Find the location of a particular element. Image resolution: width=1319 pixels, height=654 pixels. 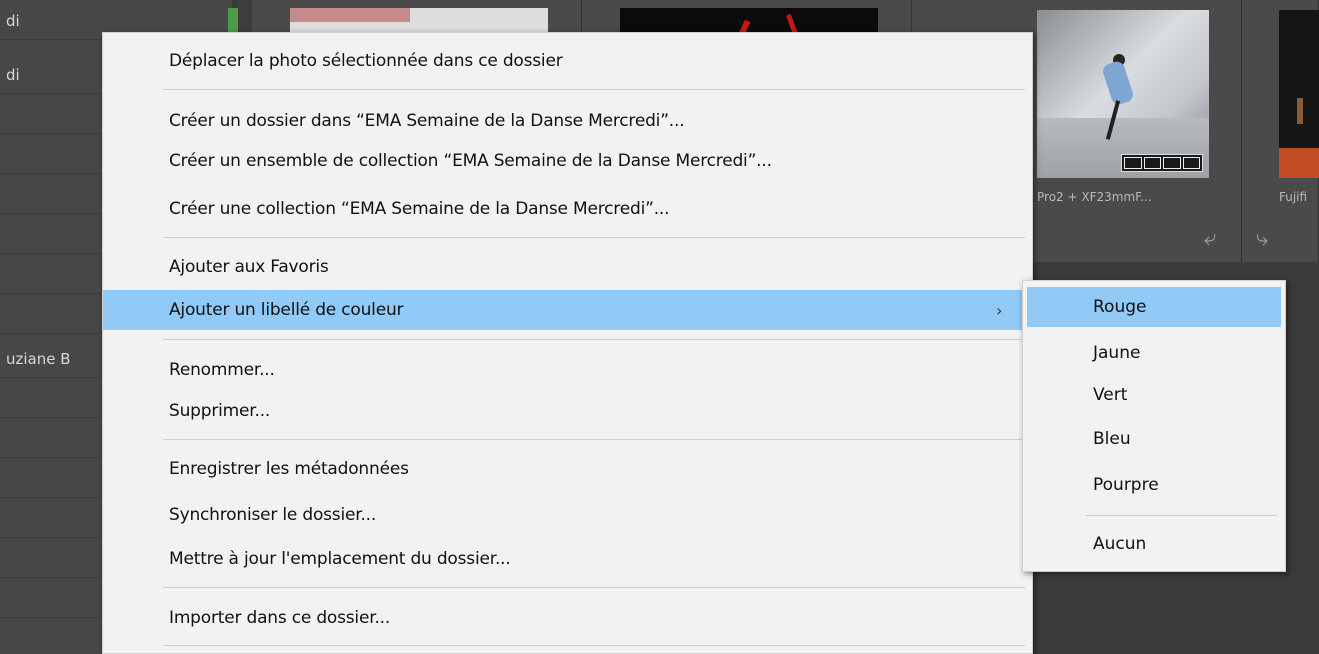

submenu-item-yellow: Jaune is located at coordinates (1154, 353).